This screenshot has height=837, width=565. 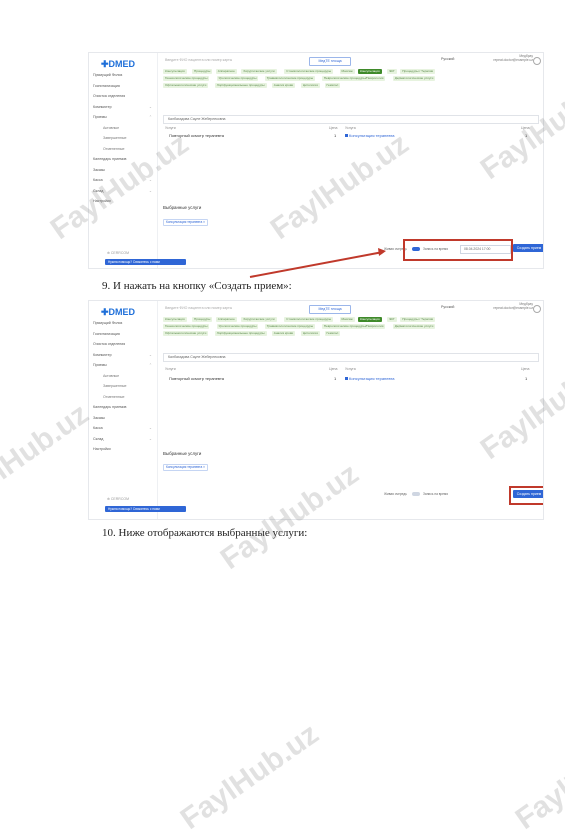 I want to click on selected-price: 1, so click(x=526, y=378).